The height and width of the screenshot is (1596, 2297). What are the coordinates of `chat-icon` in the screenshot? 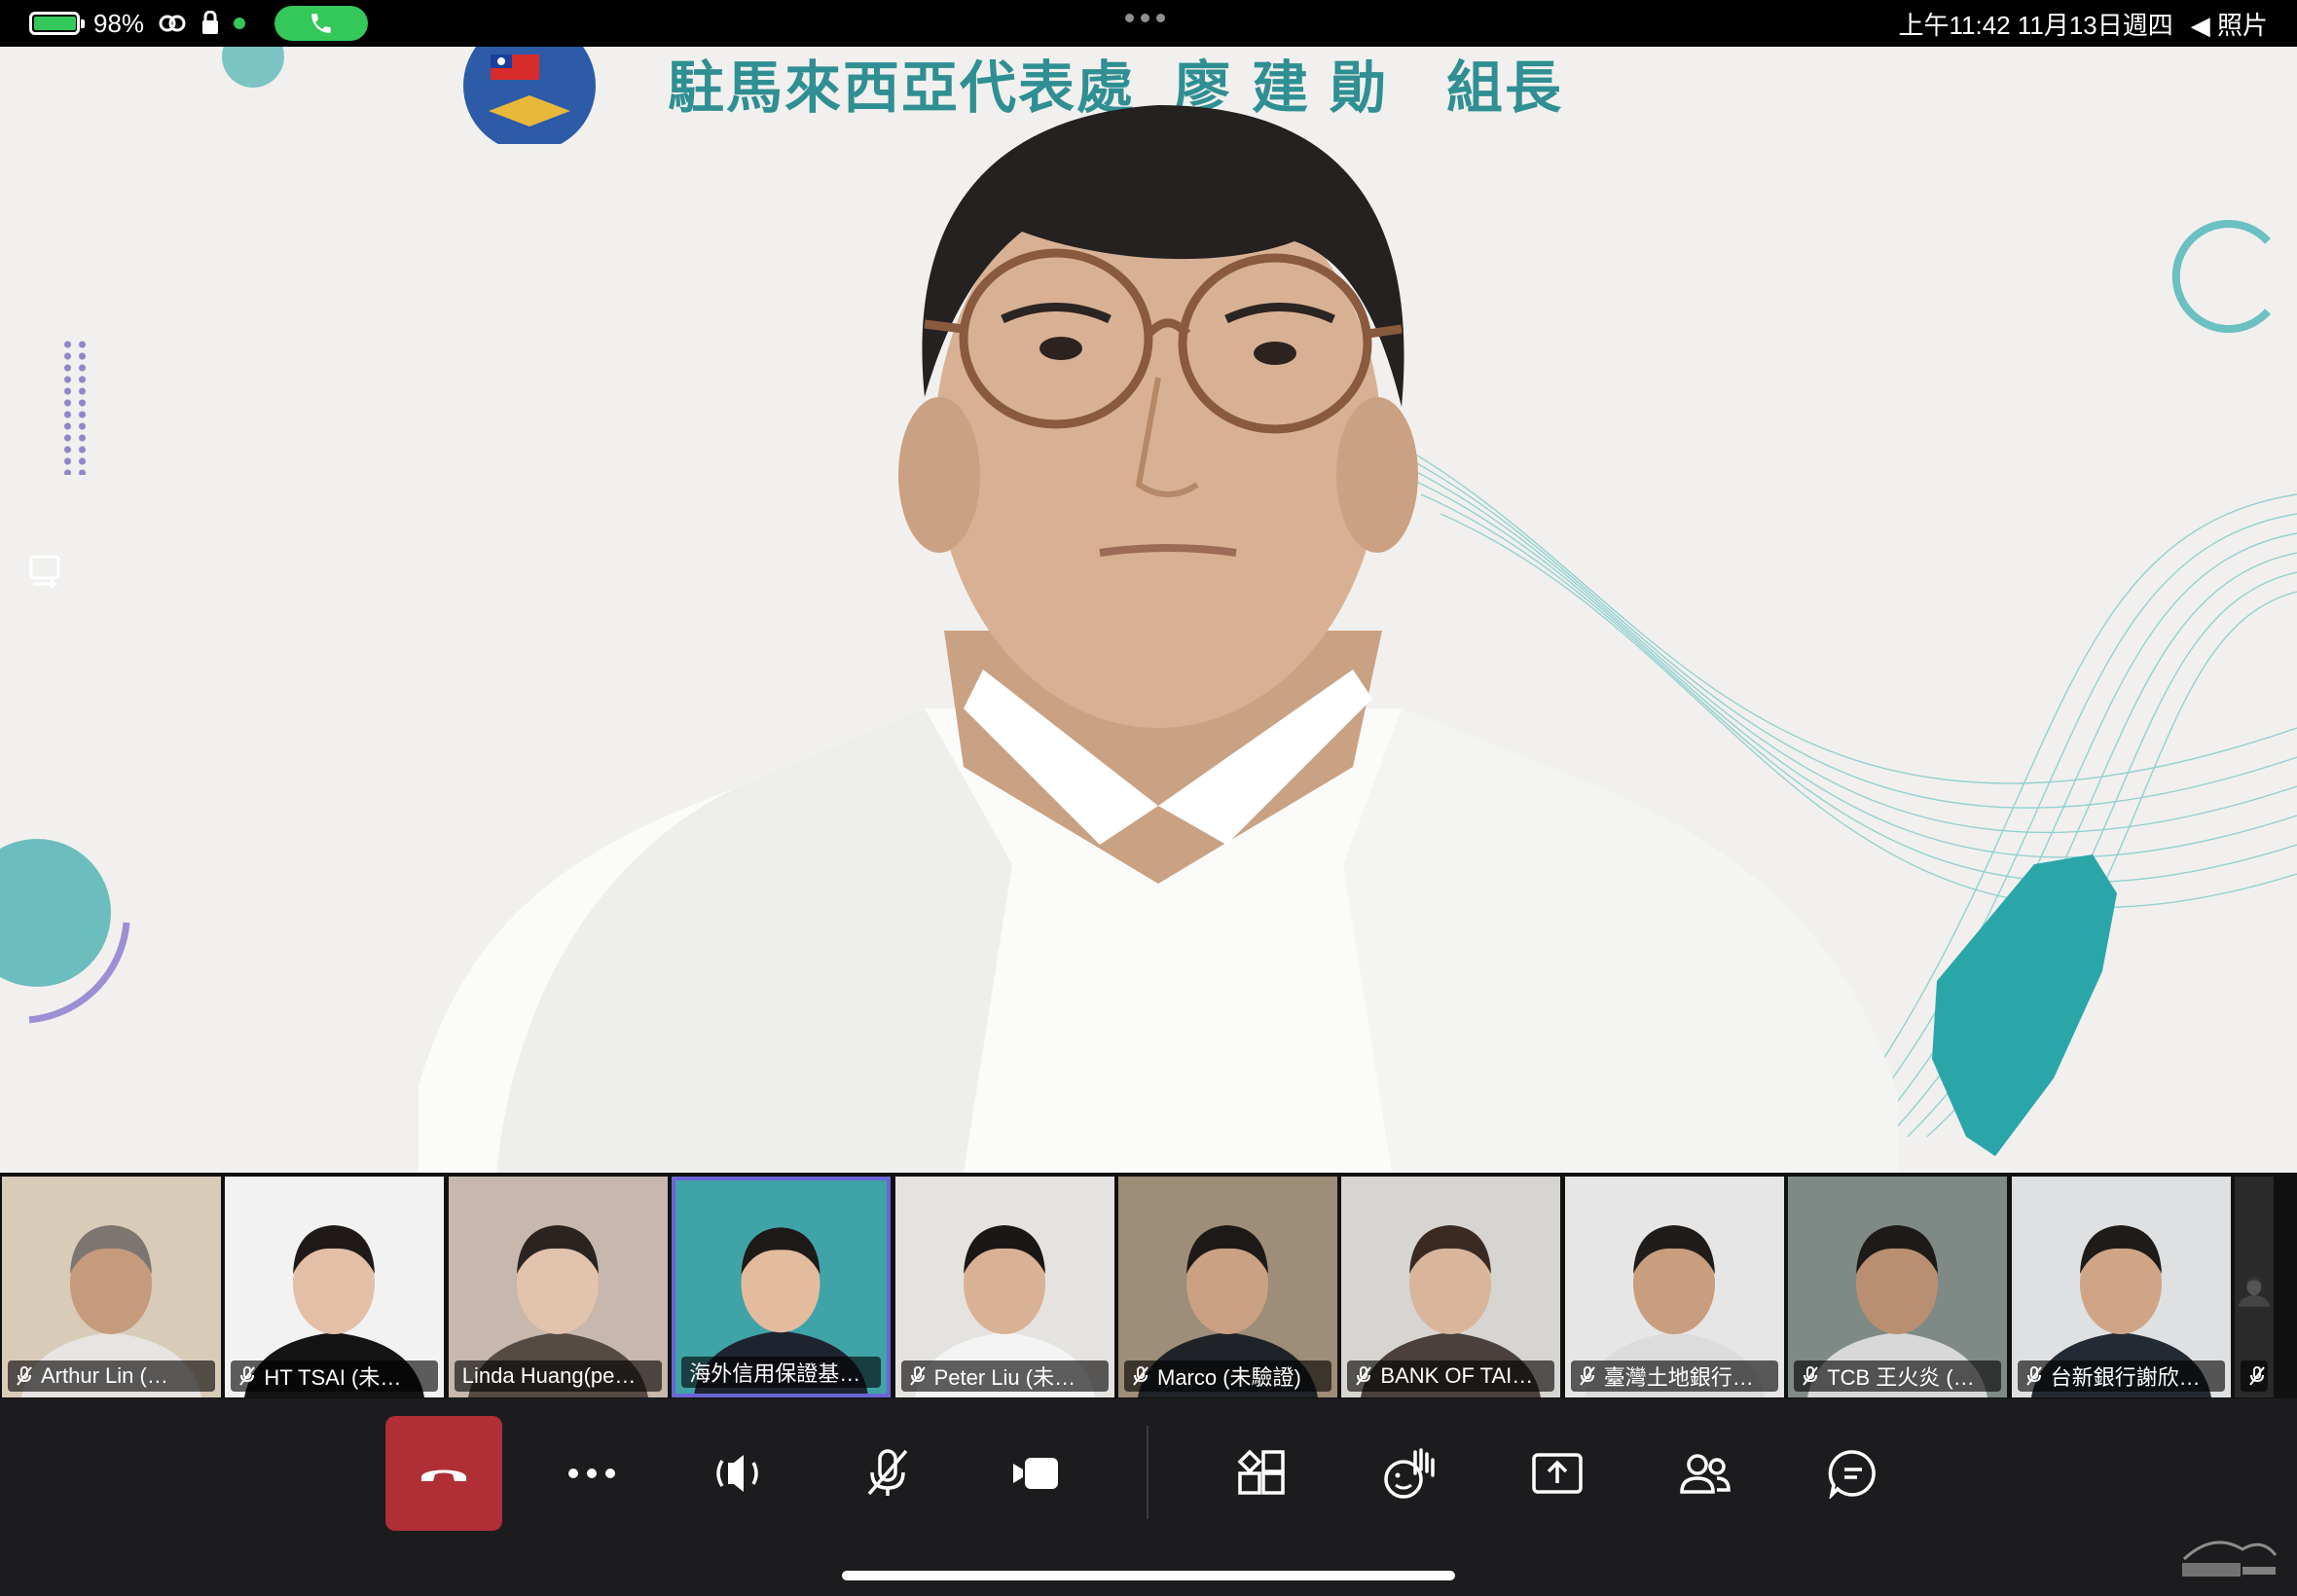 It's located at (1852, 1474).